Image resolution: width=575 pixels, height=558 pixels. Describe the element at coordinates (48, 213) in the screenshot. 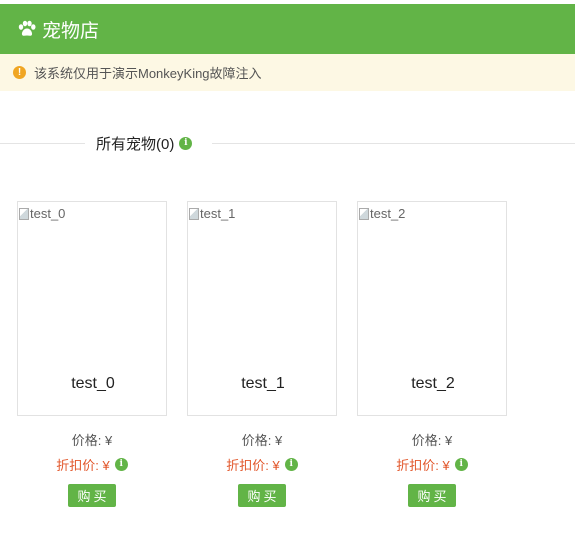

I see `image-alt-text: test_0` at that location.